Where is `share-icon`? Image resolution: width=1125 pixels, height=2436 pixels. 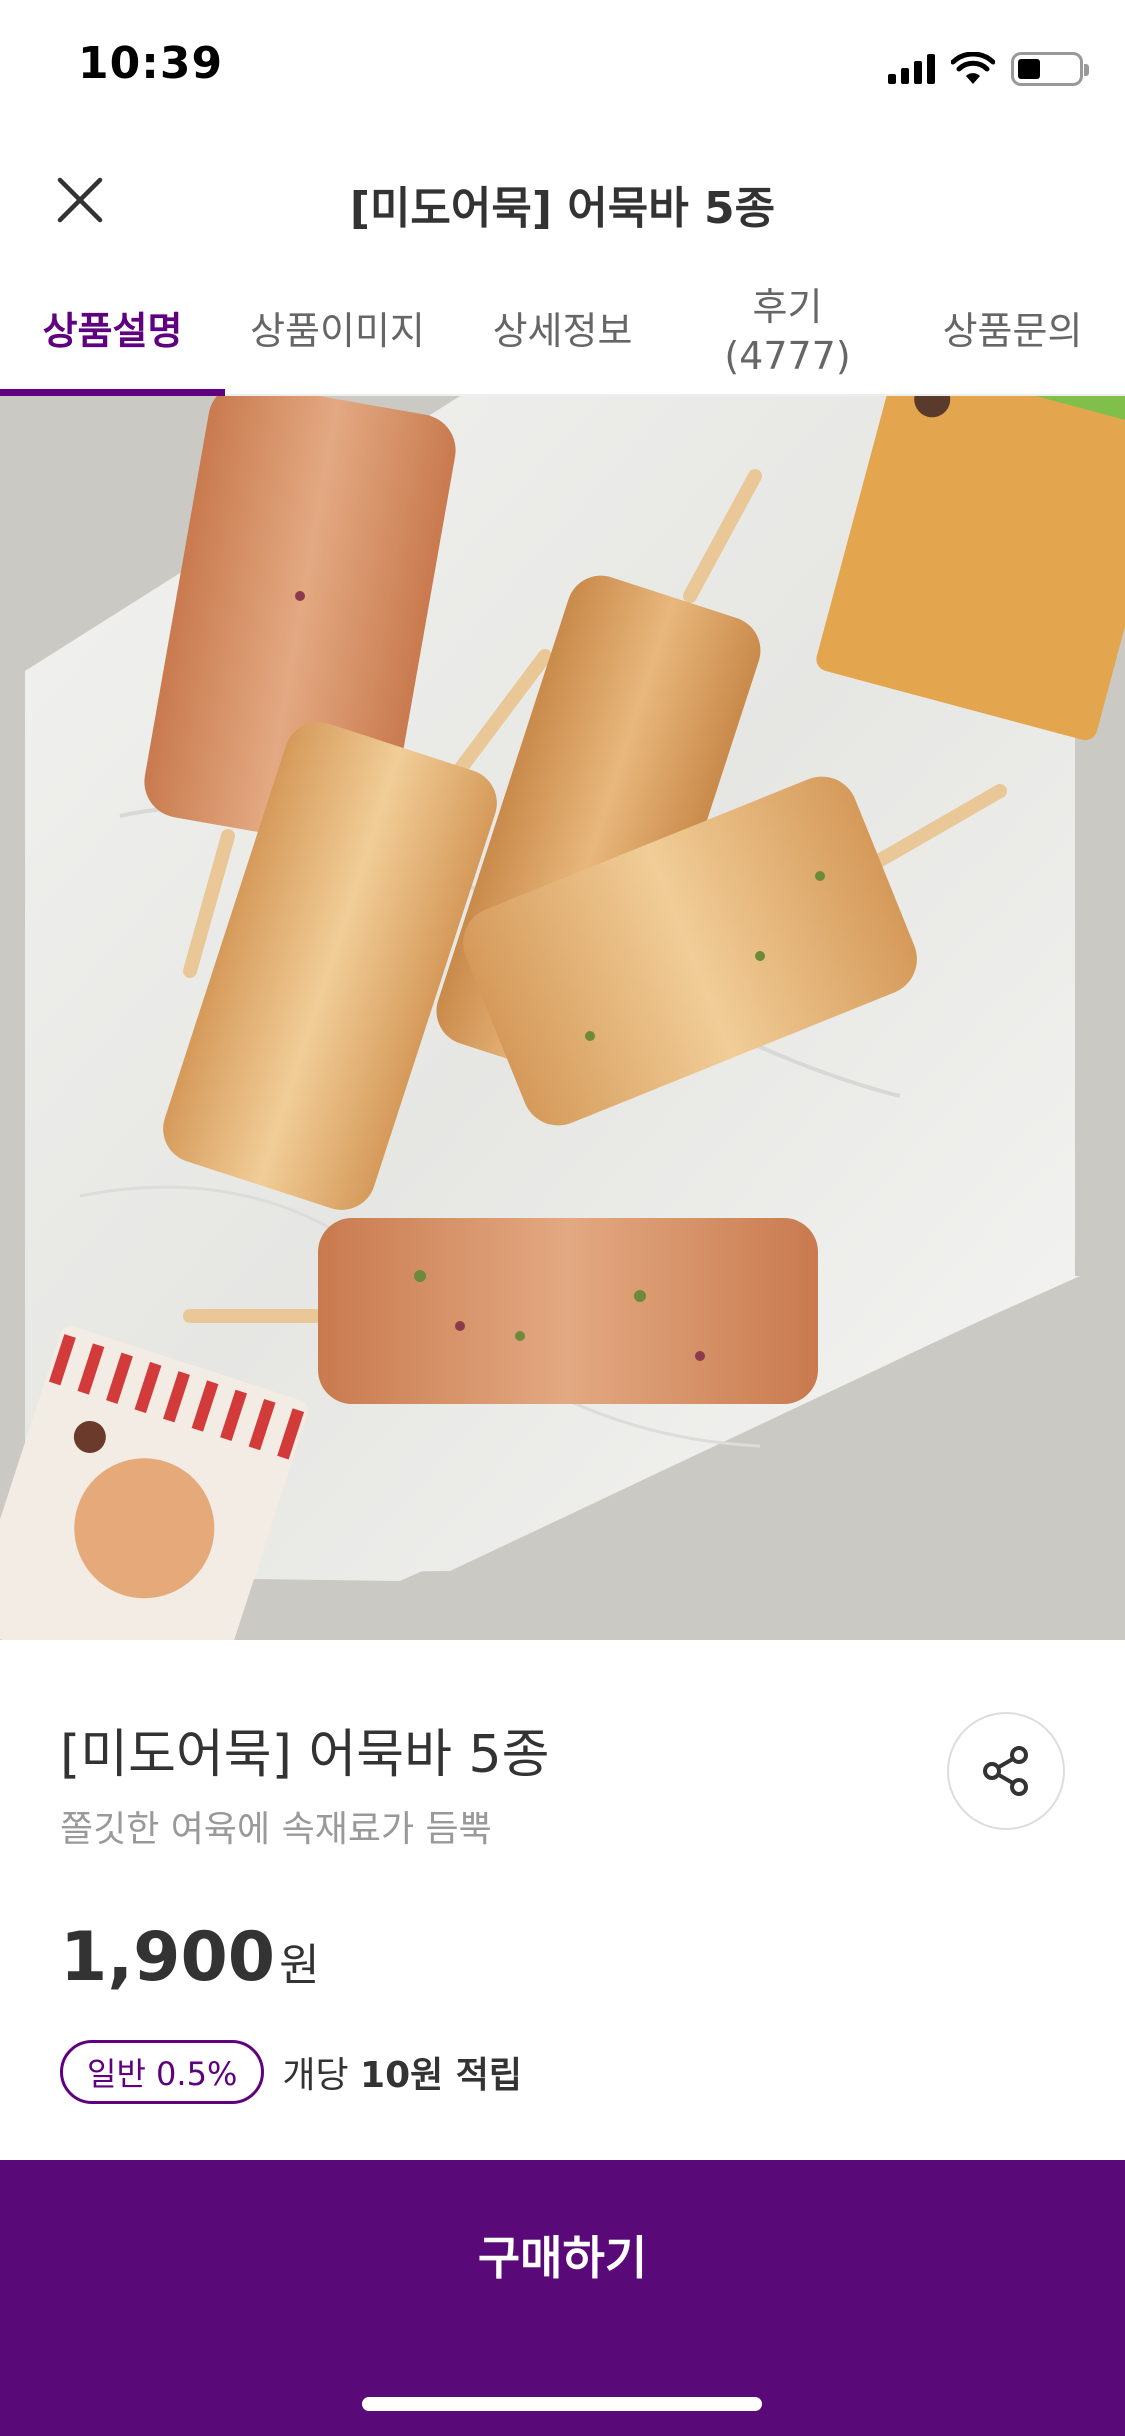 share-icon is located at coordinates (1005, 1771).